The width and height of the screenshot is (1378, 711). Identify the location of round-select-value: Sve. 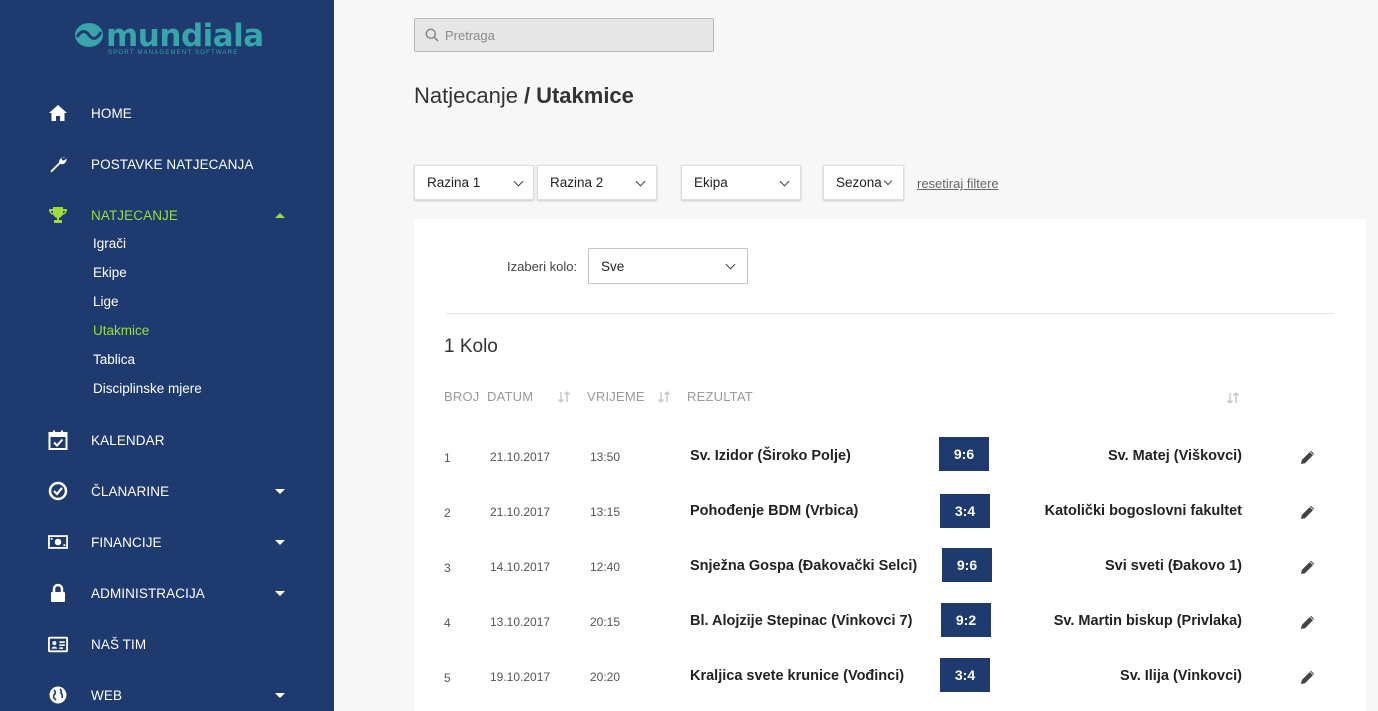
(613, 266).